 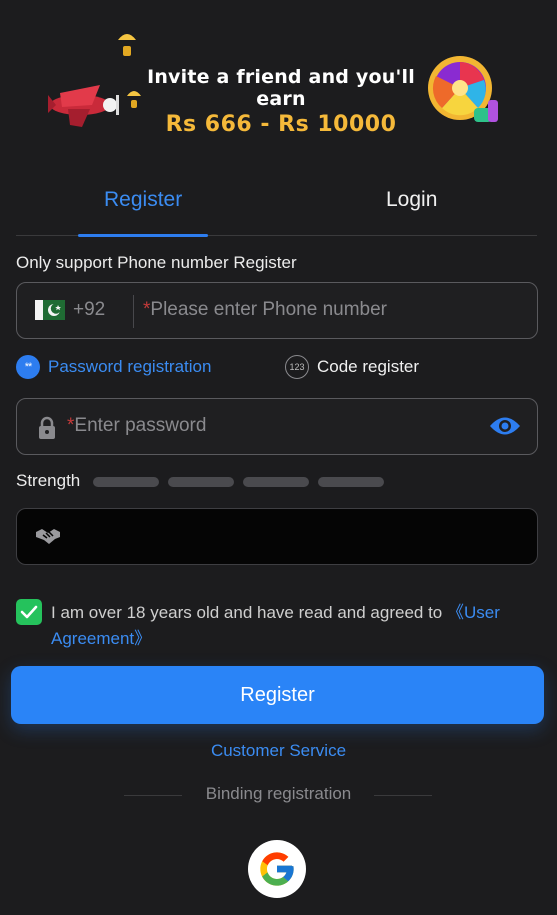 What do you see at coordinates (130, 366) in the screenshot?
I see `password-registration-label: Password registration` at bounding box center [130, 366].